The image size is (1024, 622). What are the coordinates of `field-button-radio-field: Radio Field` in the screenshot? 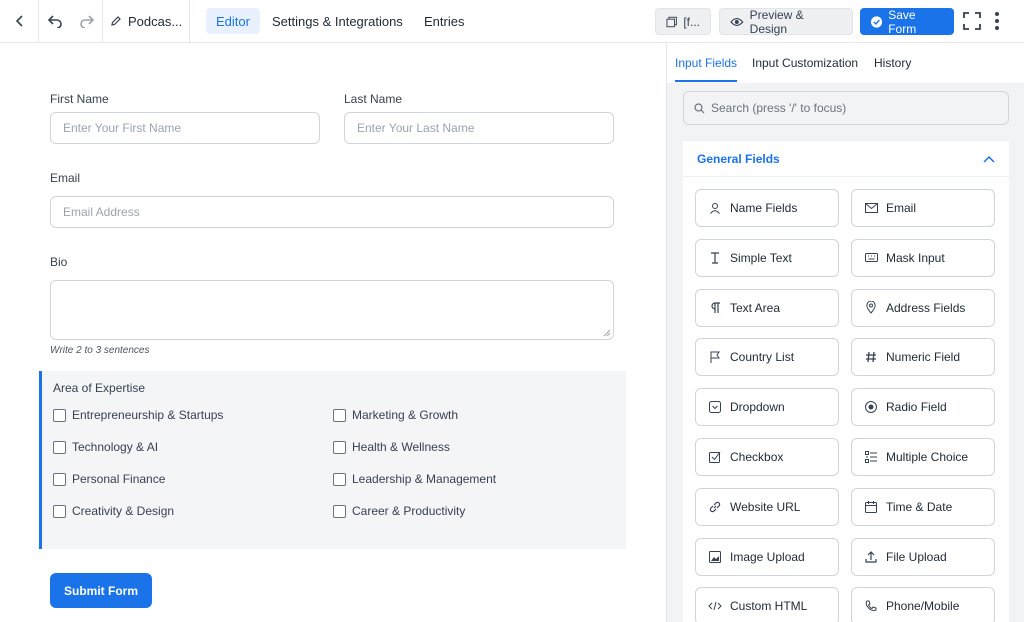 It's located at (923, 407).